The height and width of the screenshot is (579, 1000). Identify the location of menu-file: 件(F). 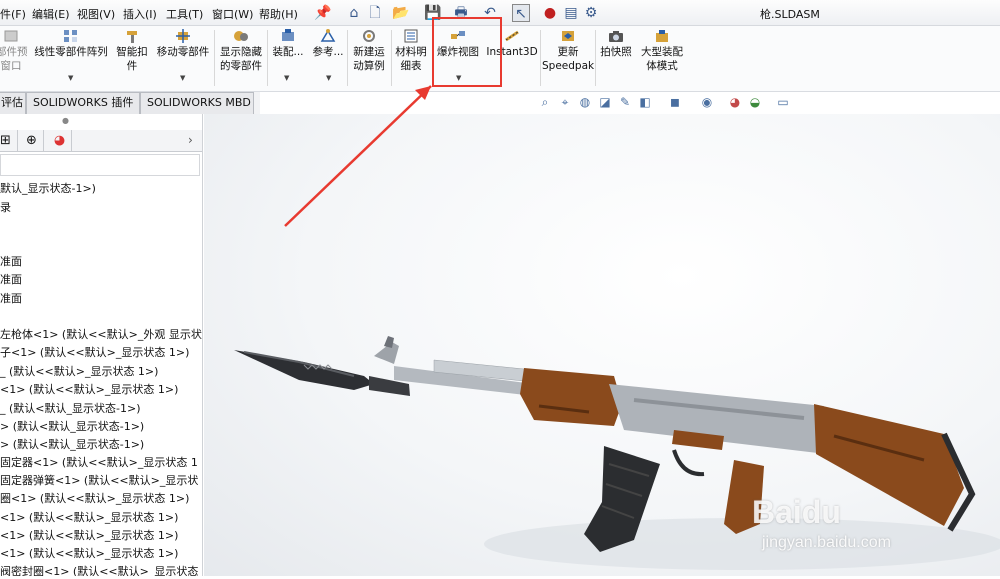
(13, 14).